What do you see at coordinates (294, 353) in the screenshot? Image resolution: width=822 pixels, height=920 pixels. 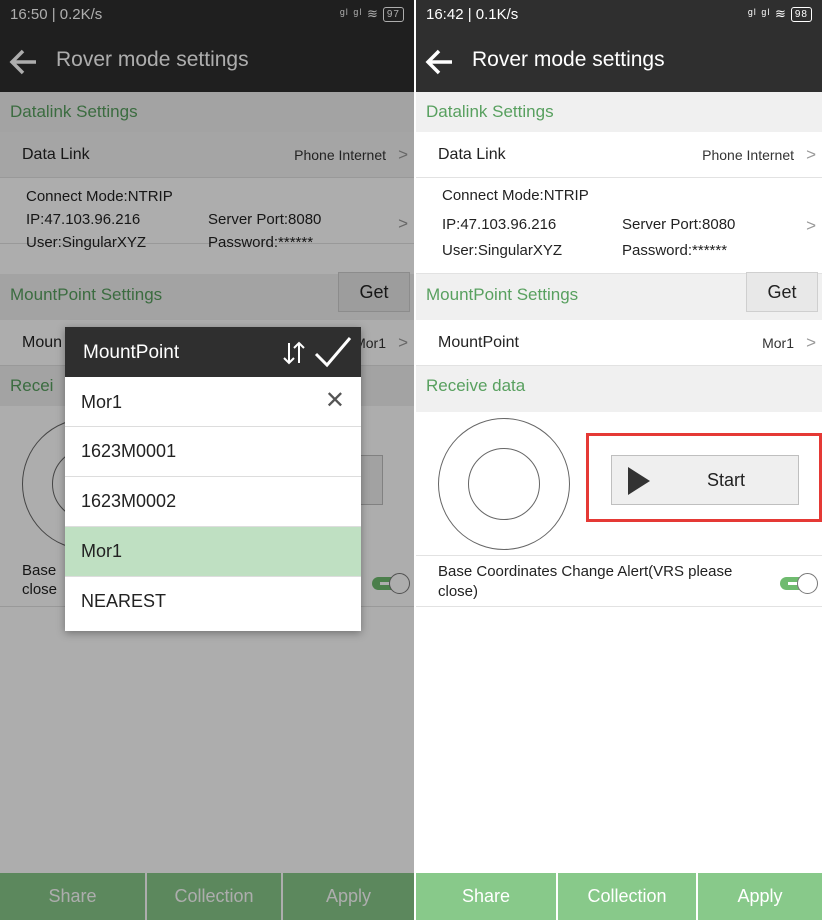 I see `sort-icon` at bounding box center [294, 353].